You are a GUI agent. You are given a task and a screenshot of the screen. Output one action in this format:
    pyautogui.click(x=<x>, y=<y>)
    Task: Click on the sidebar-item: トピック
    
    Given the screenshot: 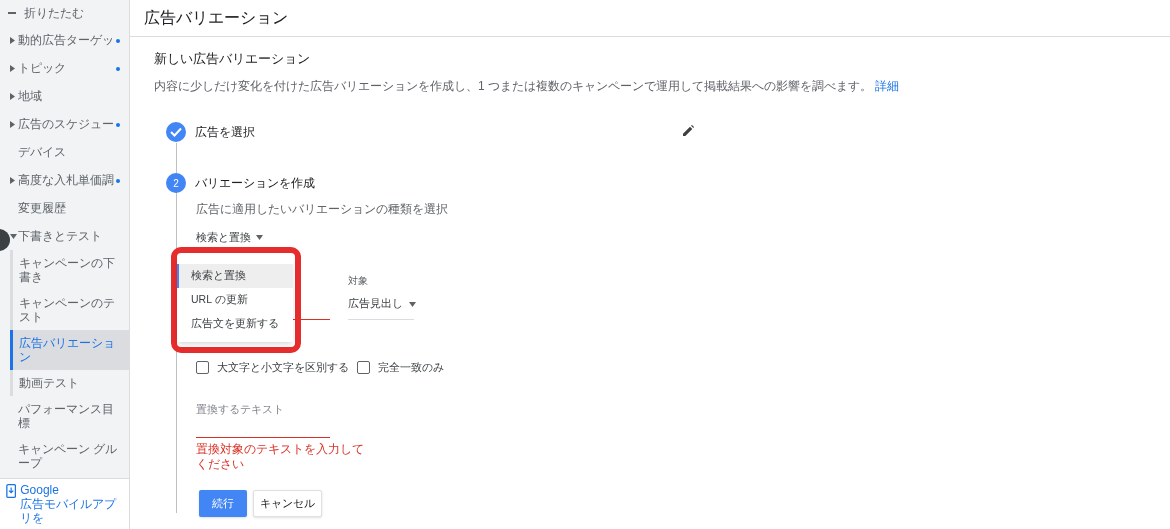 What is the action you would take?
    pyautogui.click(x=69, y=68)
    